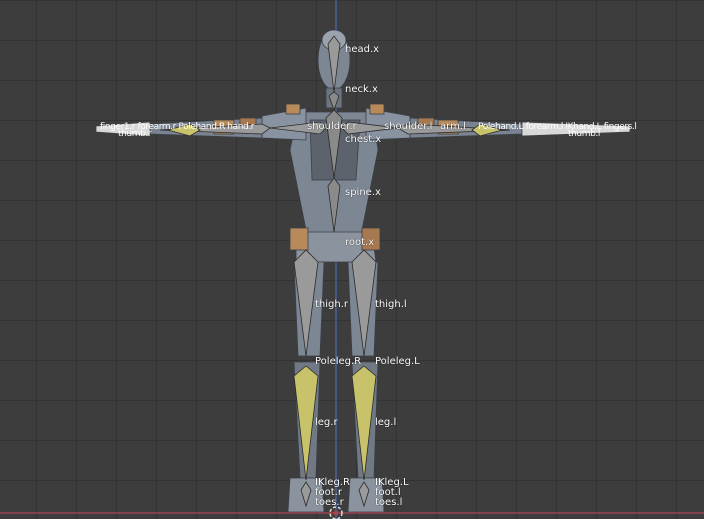 The height and width of the screenshot is (519, 704). I want to click on bone-label-poleleg-r: Poleleg.R, so click(338, 361).